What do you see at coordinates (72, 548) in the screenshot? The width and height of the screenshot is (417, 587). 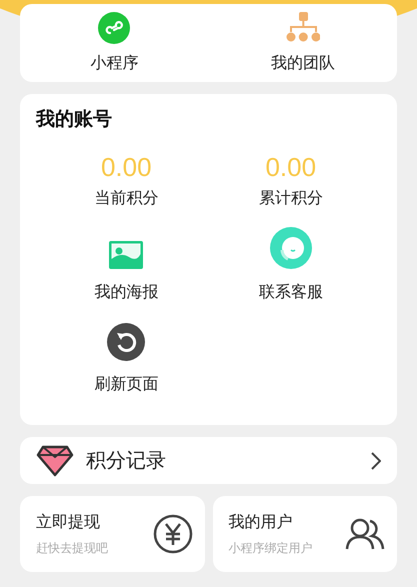 I see `tile-subtitle: 赶快去提现吧` at bounding box center [72, 548].